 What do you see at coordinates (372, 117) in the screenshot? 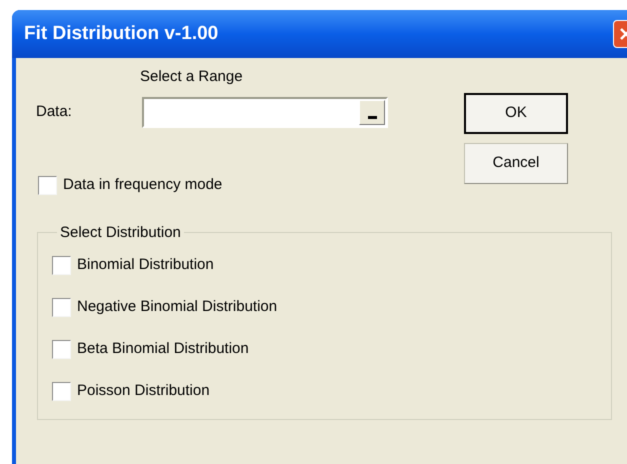
I see `minus-icon` at bounding box center [372, 117].